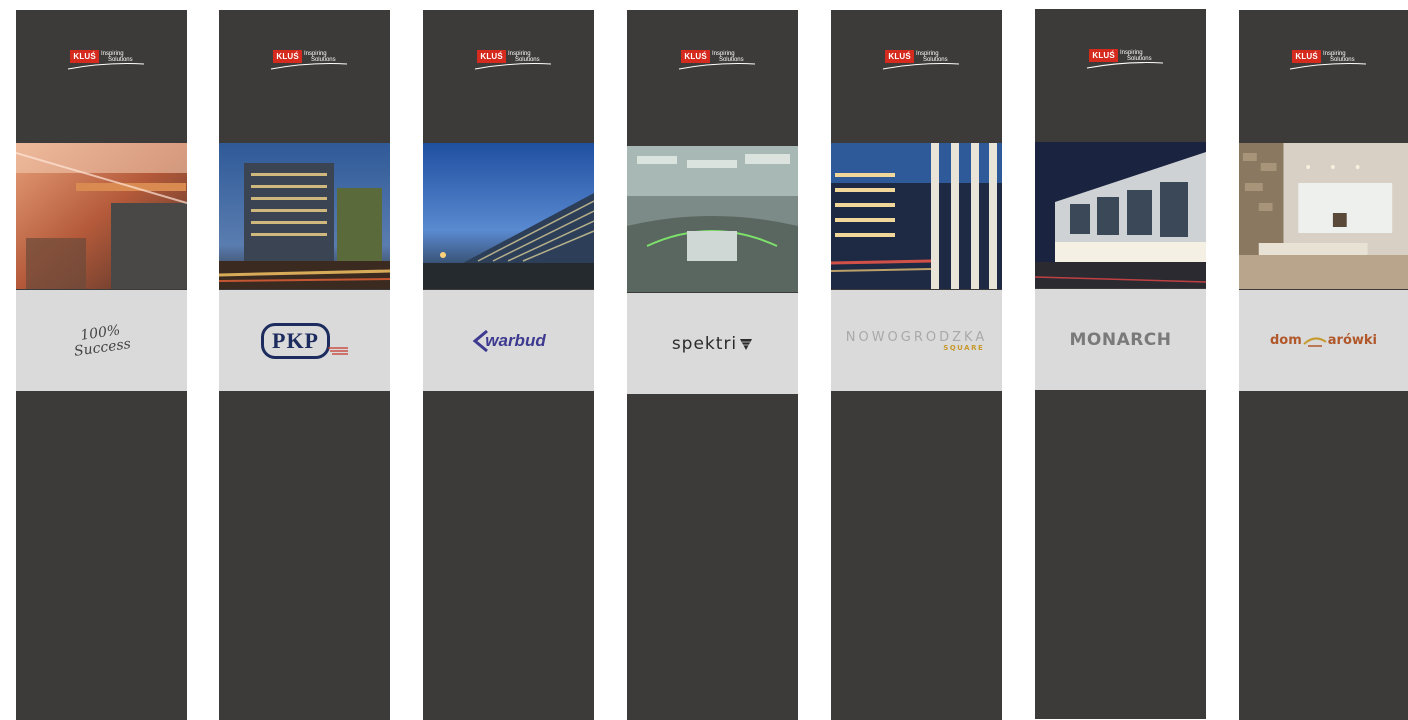  I want to click on client-logo-spektri: spektri, so click(712, 344).